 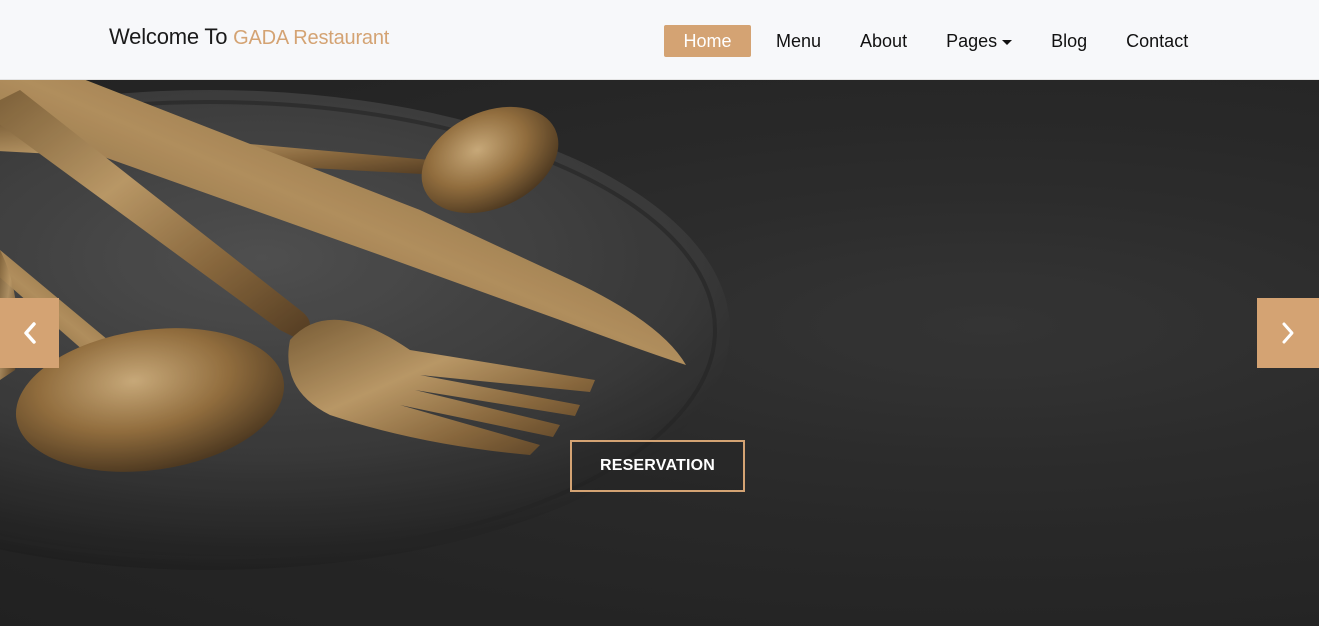 I want to click on nav-item-contact: Contact, so click(x=1157, y=41).